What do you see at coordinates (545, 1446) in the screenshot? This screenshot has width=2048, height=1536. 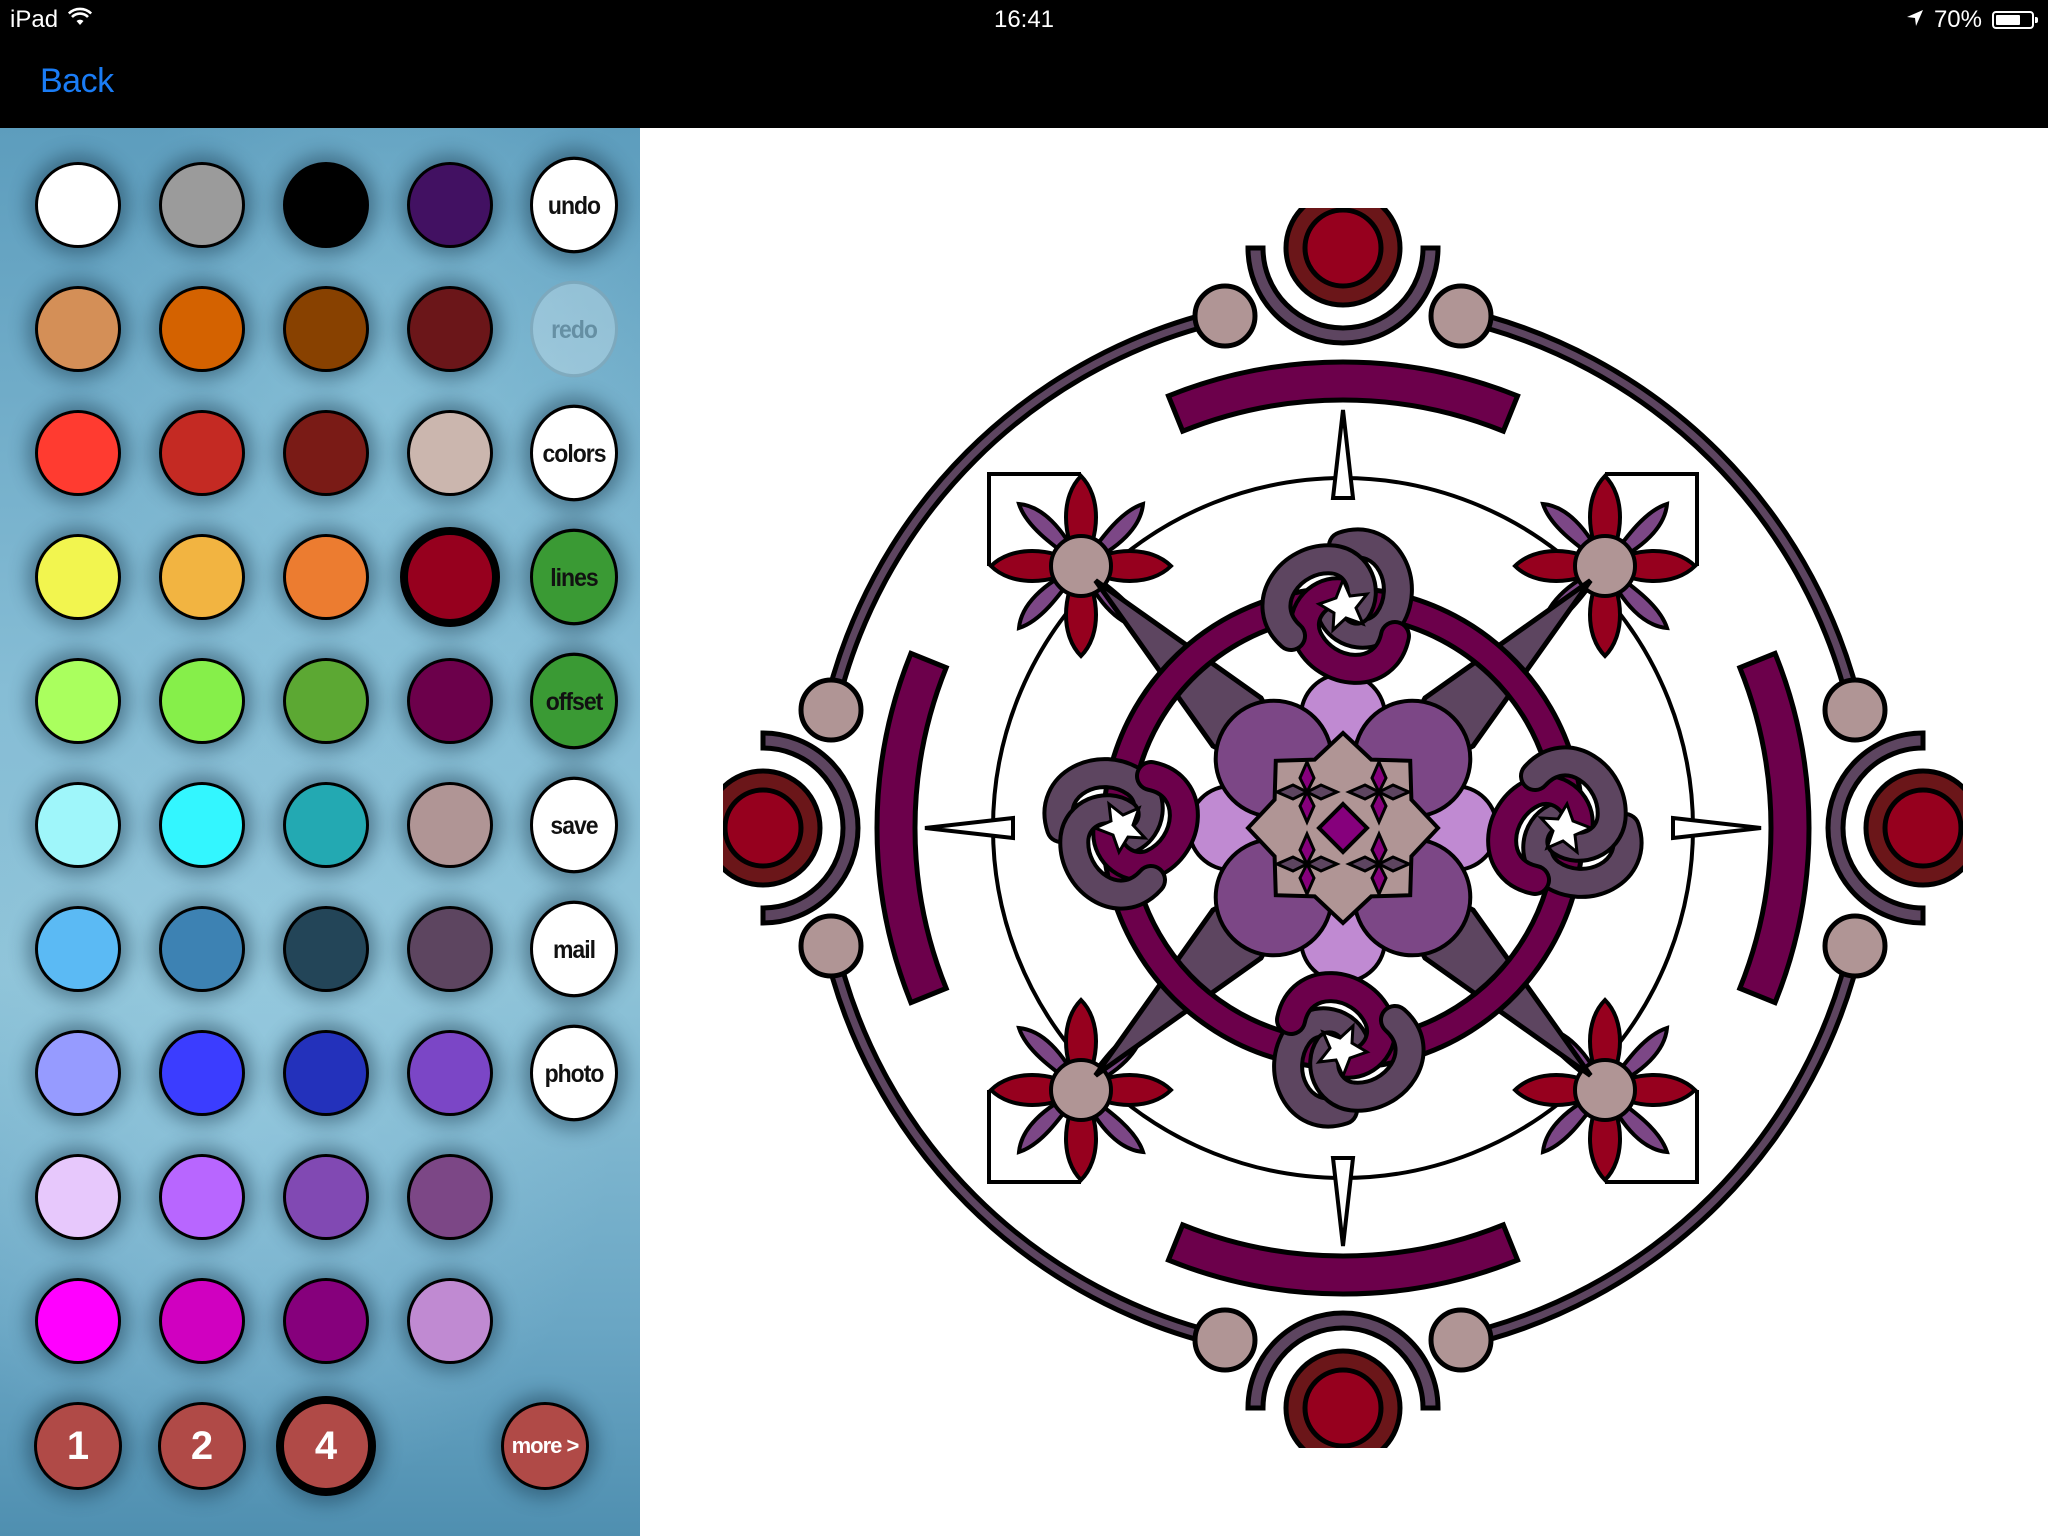 I see `more-button: more >` at bounding box center [545, 1446].